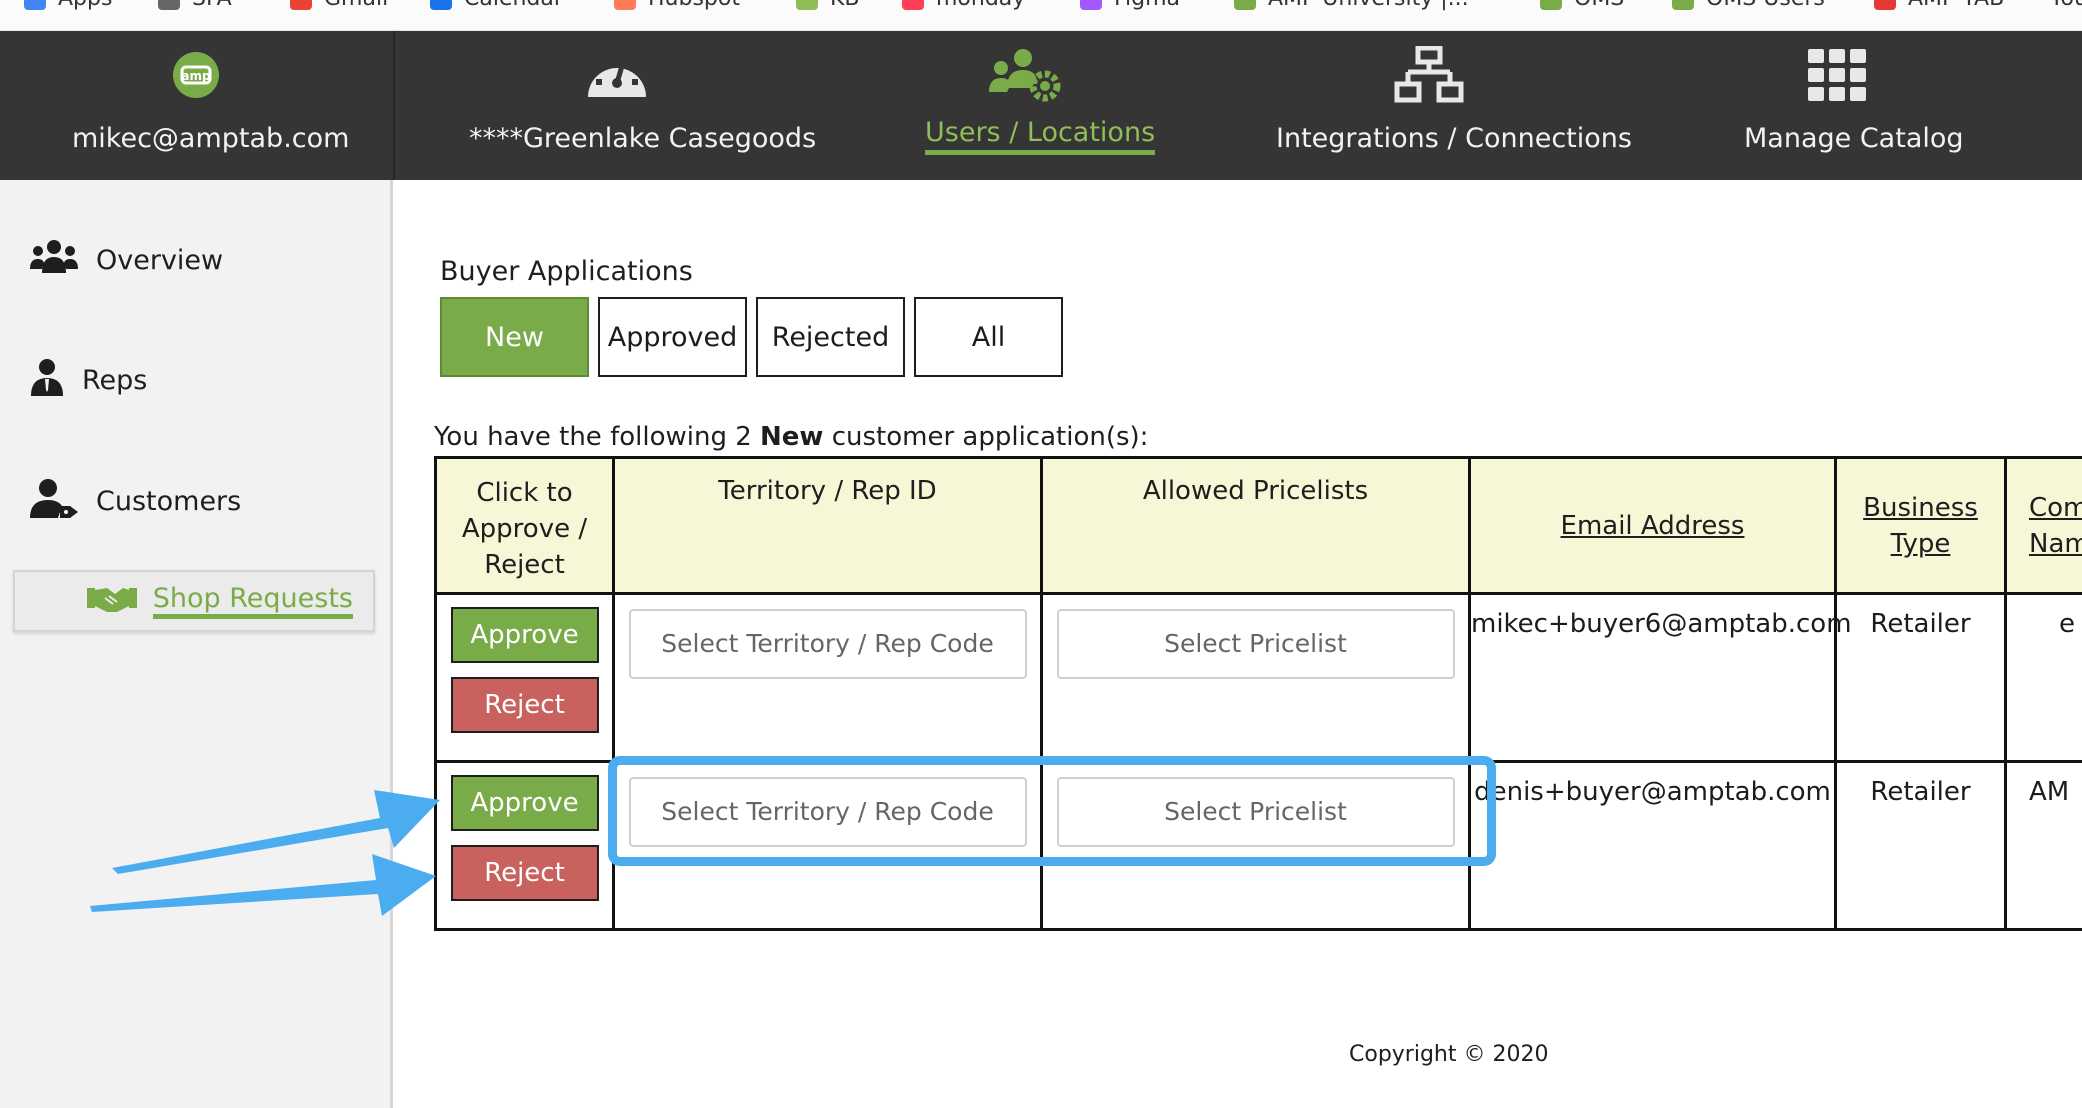 The image size is (2082, 1108). Describe the element at coordinates (1885, 5) in the screenshot. I see `amp-tab-icon` at that location.